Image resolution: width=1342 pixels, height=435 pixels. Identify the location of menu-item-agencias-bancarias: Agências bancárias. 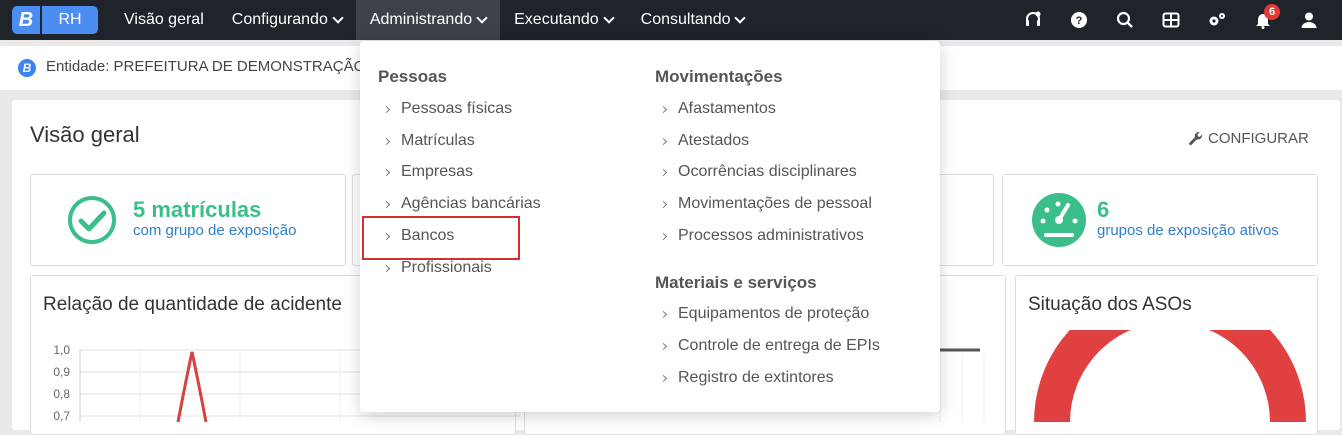
(461, 204).